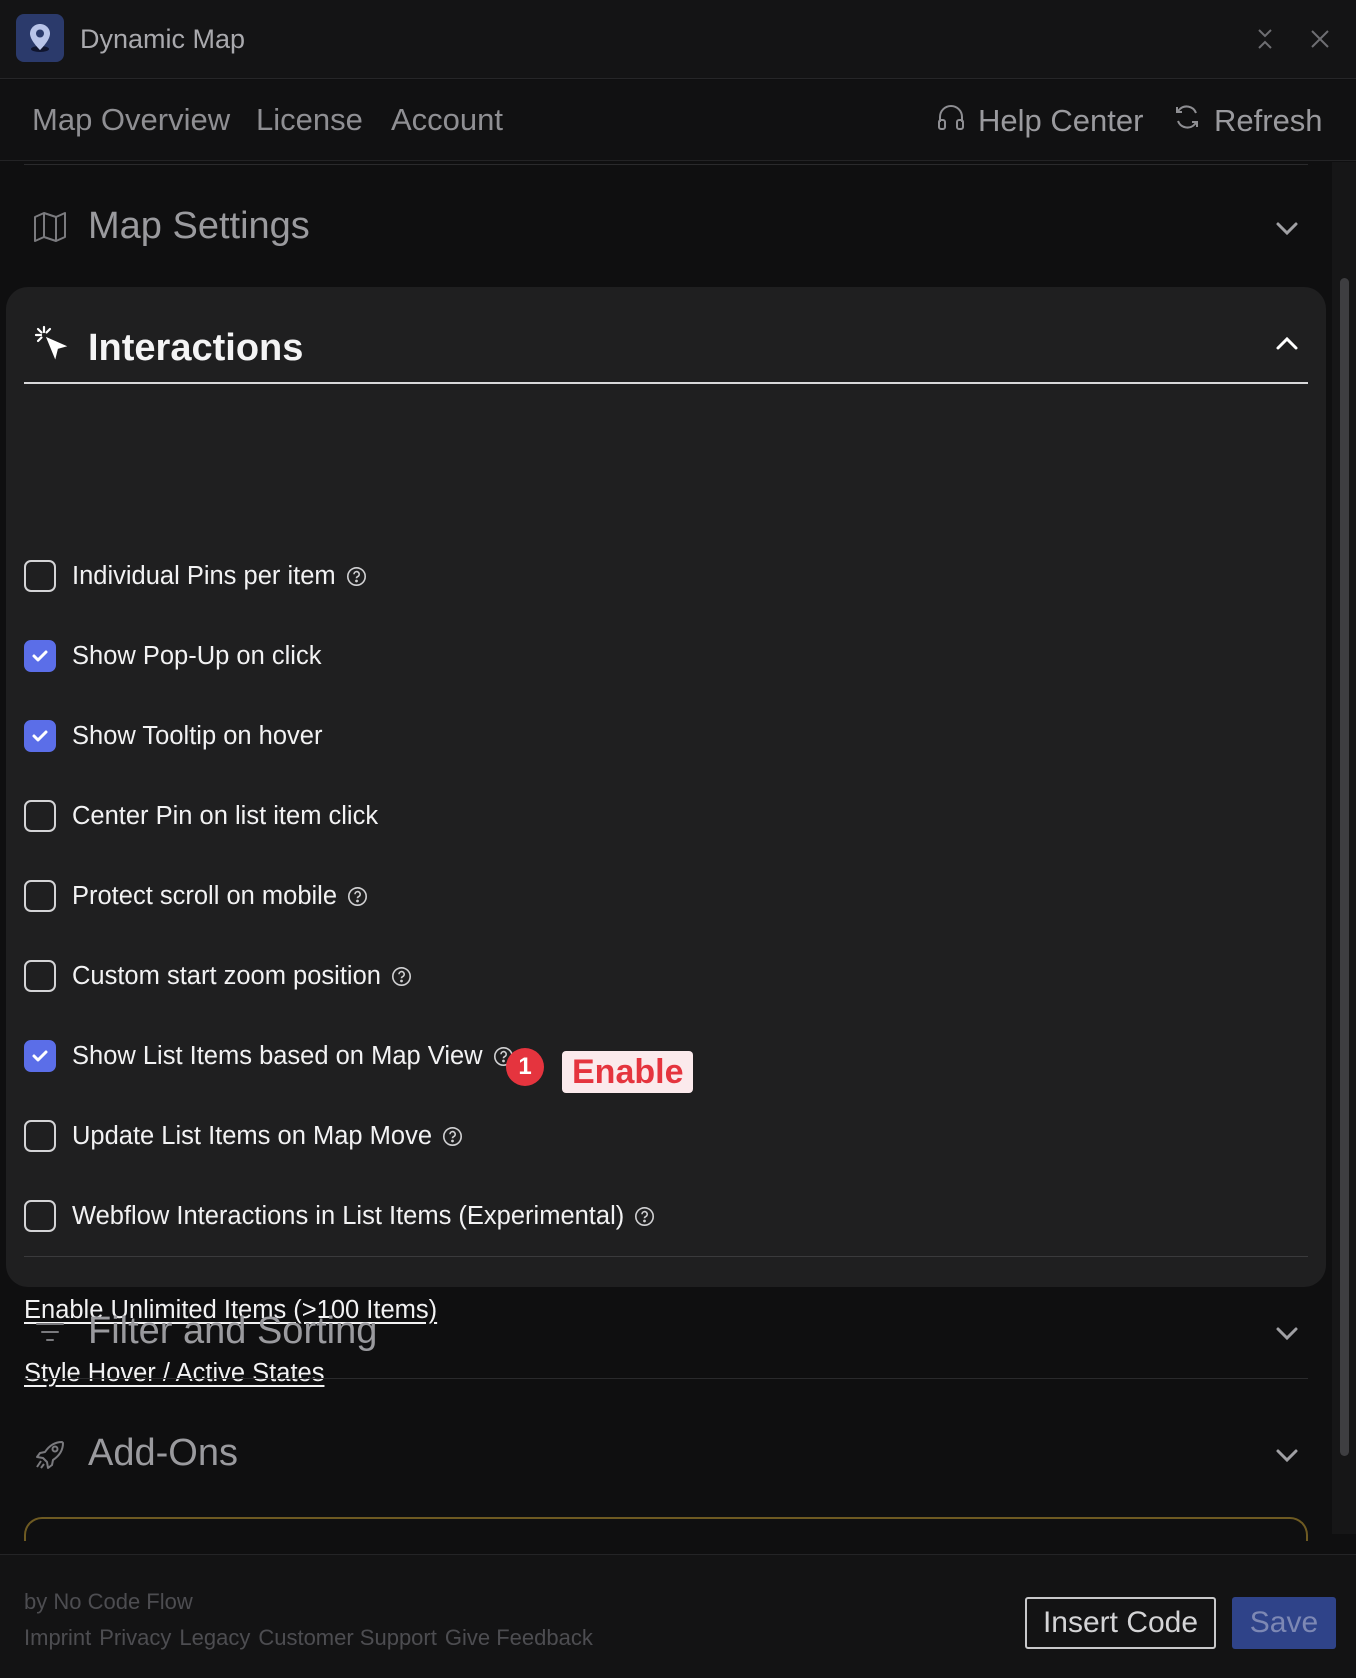  What do you see at coordinates (666, 345) in the screenshot?
I see `section-interactions: Interactions` at bounding box center [666, 345].